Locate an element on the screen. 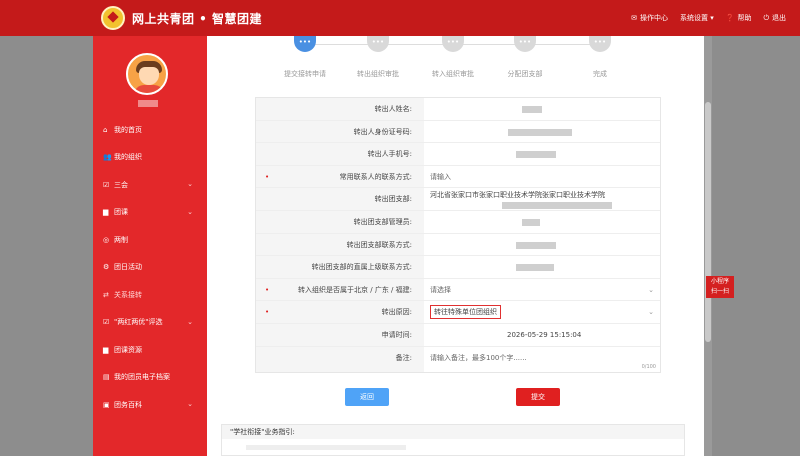  username-redacted is located at coordinates (148, 103).